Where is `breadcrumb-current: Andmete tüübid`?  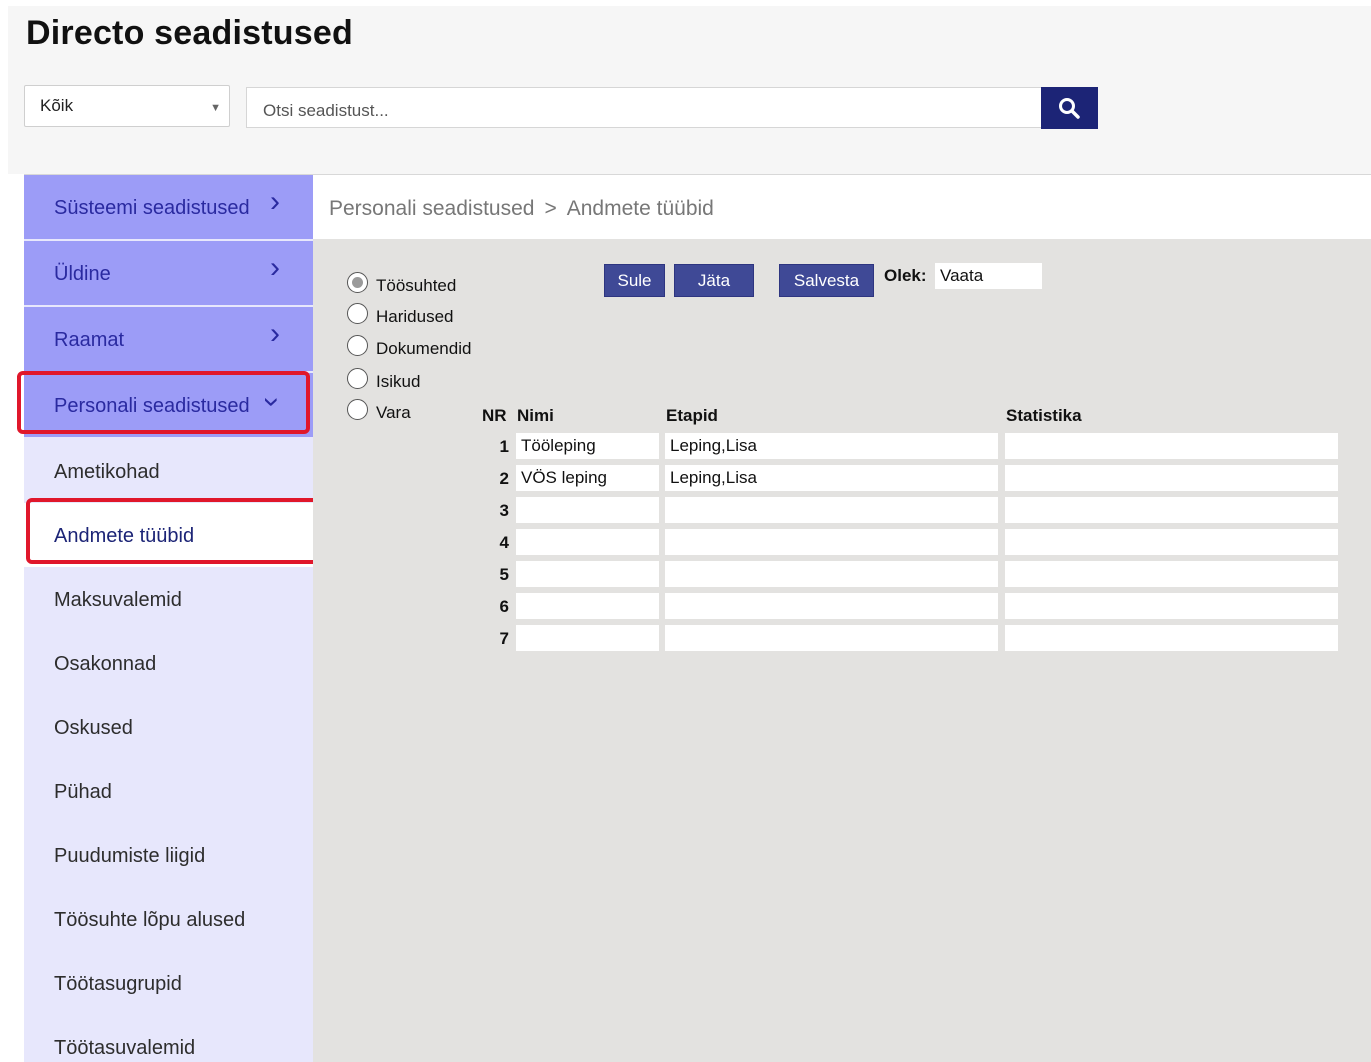 breadcrumb-current: Andmete tüübid is located at coordinates (640, 208).